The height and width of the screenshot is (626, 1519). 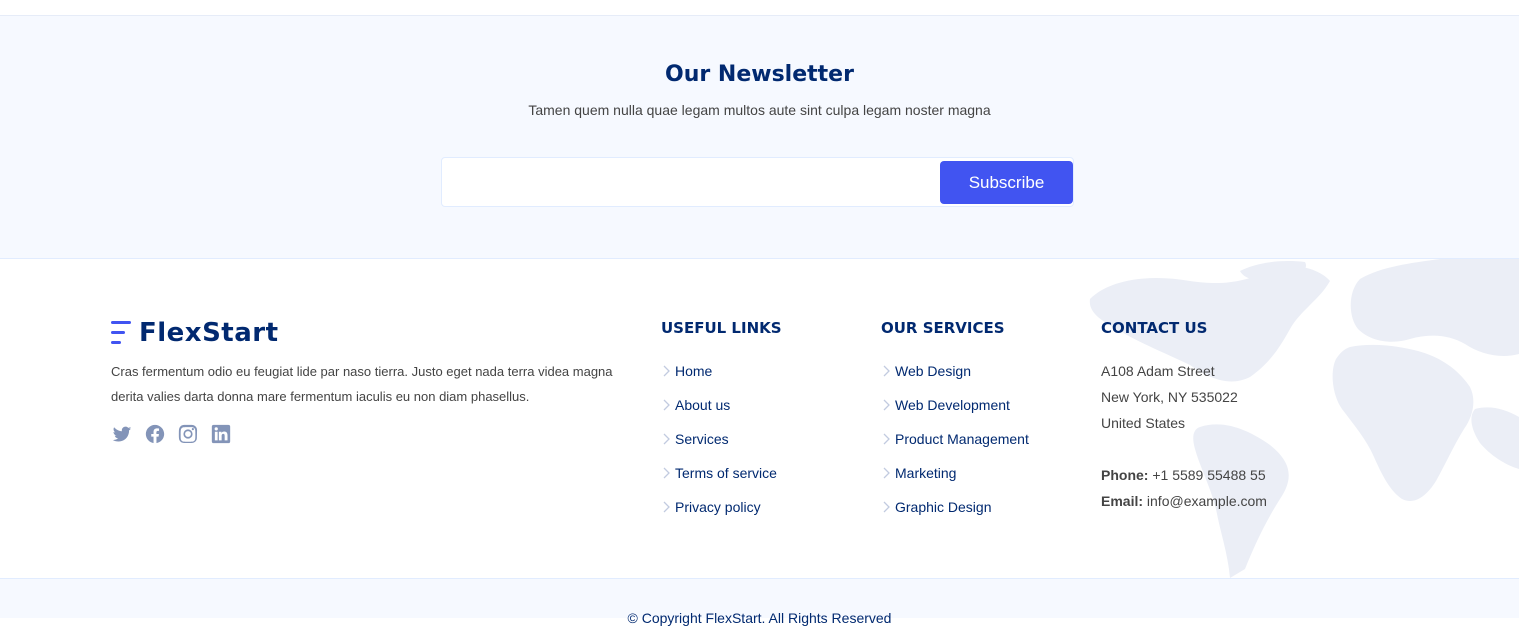 I want to click on service-item: Web Design, so click(x=955, y=371).